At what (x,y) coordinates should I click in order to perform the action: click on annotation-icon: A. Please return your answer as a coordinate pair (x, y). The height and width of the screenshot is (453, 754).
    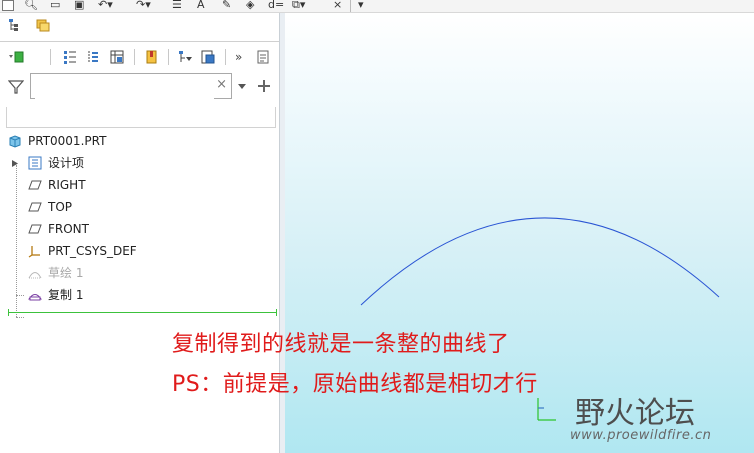
    Looking at the image, I should click on (201, 5).